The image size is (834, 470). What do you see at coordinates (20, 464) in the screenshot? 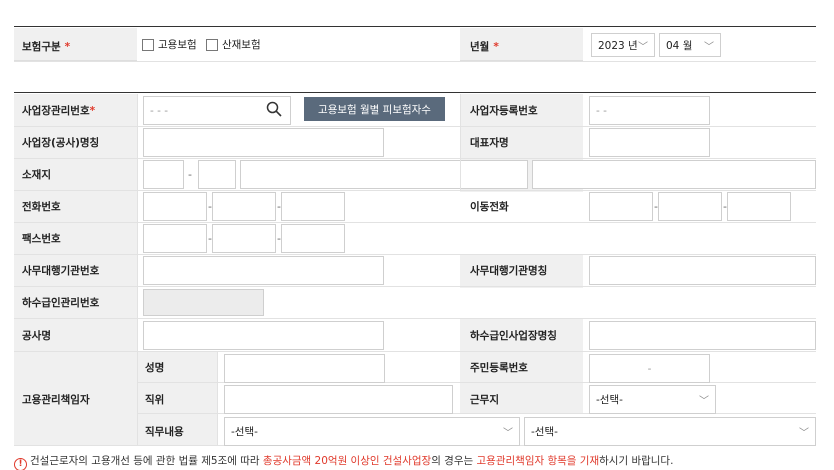
I see `warning-icon: !` at bounding box center [20, 464].